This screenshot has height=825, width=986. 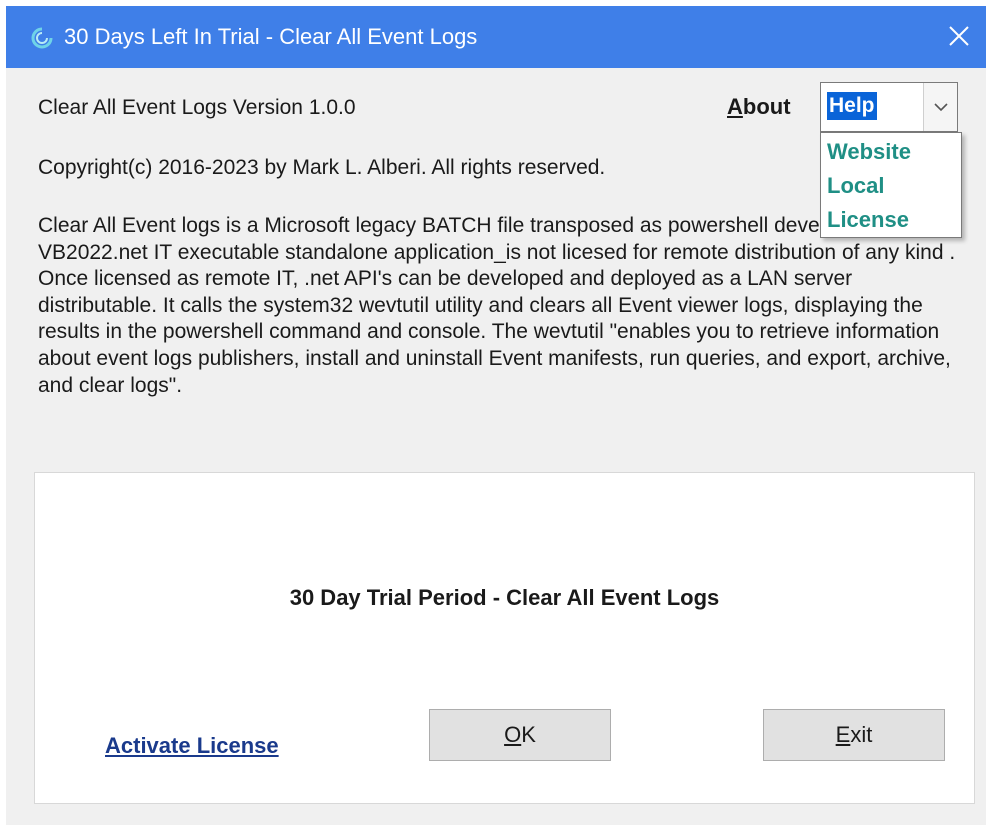 What do you see at coordinates (843, 734) in the screenshot?
I see `exit-button-mnemonic: E` at bounding box center [843, 734].